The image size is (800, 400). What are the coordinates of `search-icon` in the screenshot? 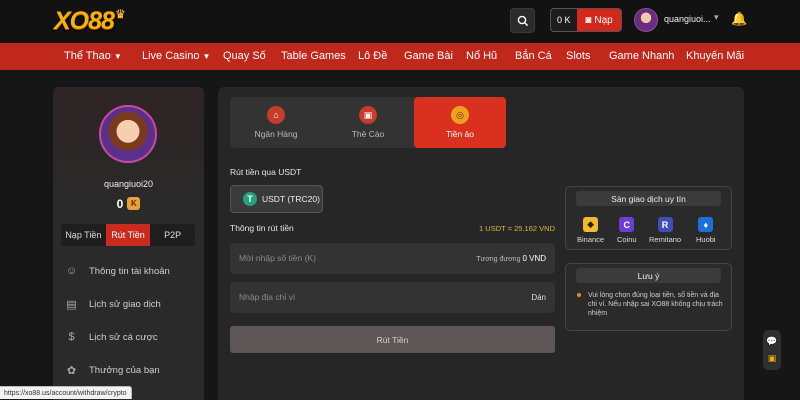 It's located at (522, 20).